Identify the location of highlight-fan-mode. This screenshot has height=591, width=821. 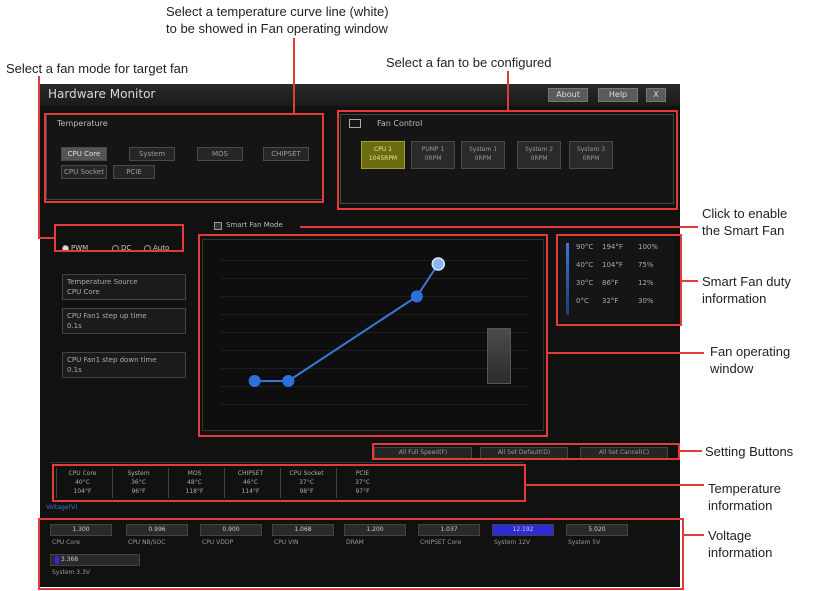
(119, 238).